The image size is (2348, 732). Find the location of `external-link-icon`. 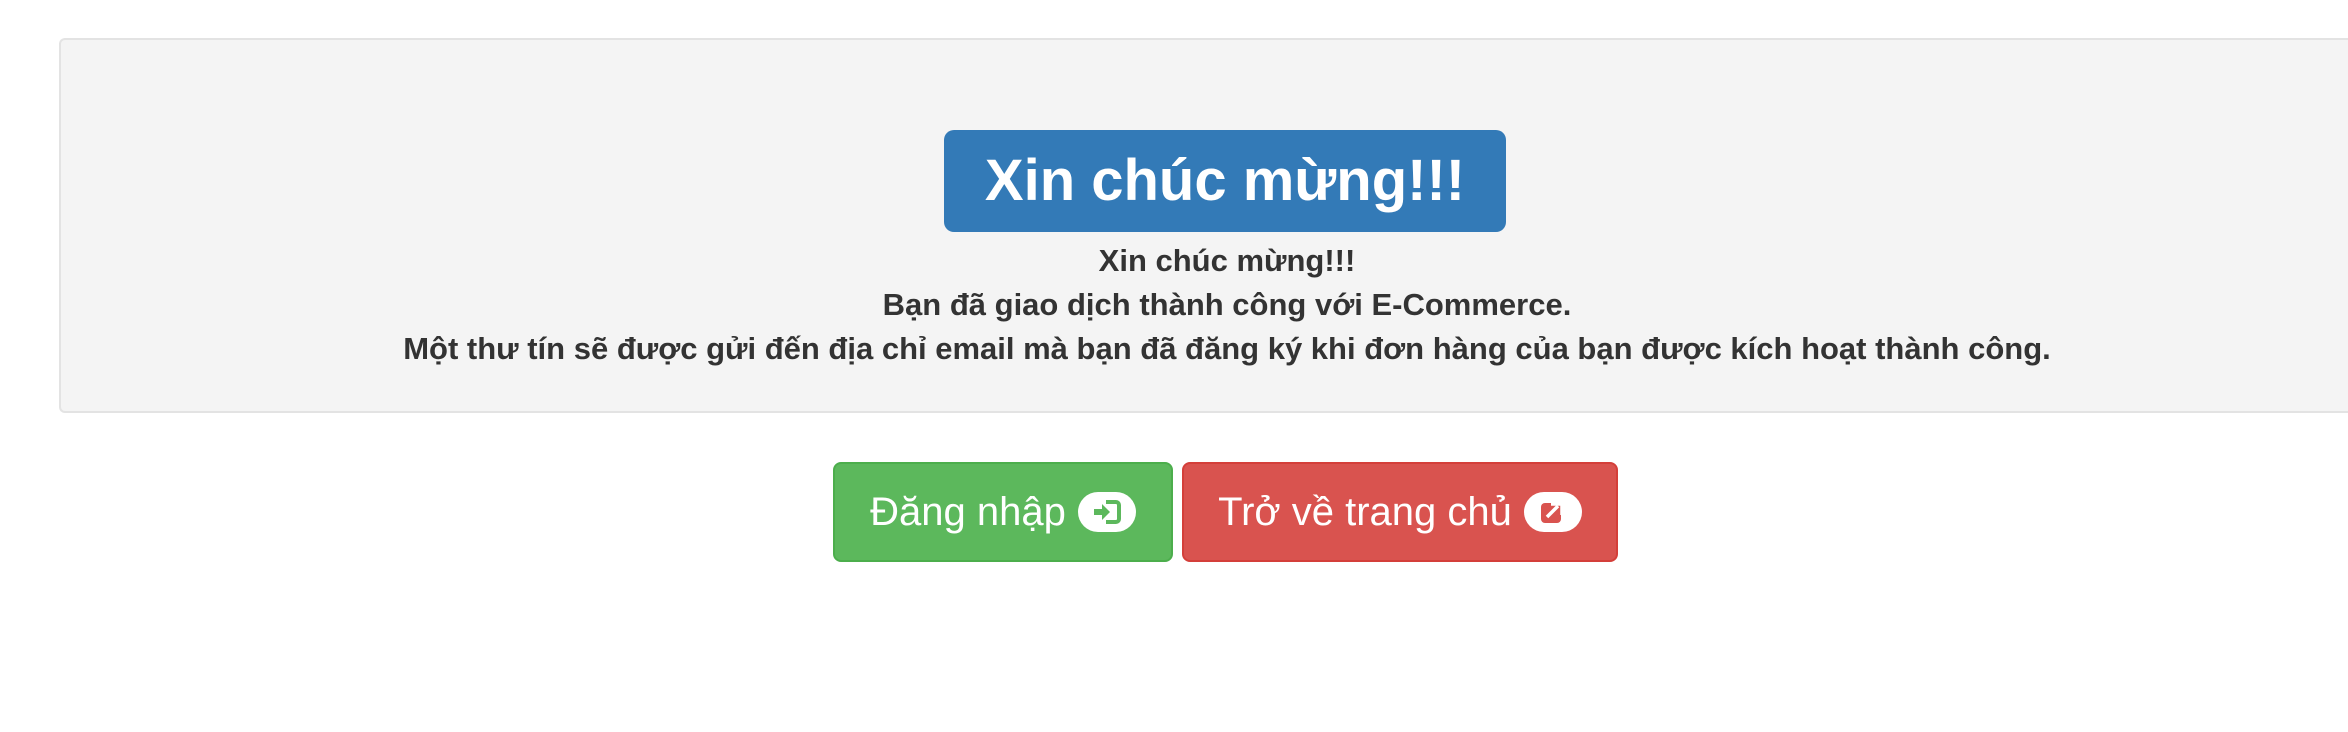

external-link-icon is located at coordinates (1552, 512).